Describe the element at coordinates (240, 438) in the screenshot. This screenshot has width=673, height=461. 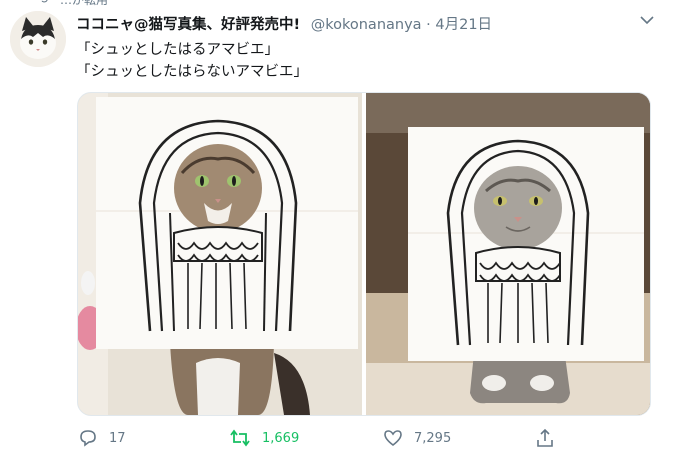
I see `retweet-icon` at that location.